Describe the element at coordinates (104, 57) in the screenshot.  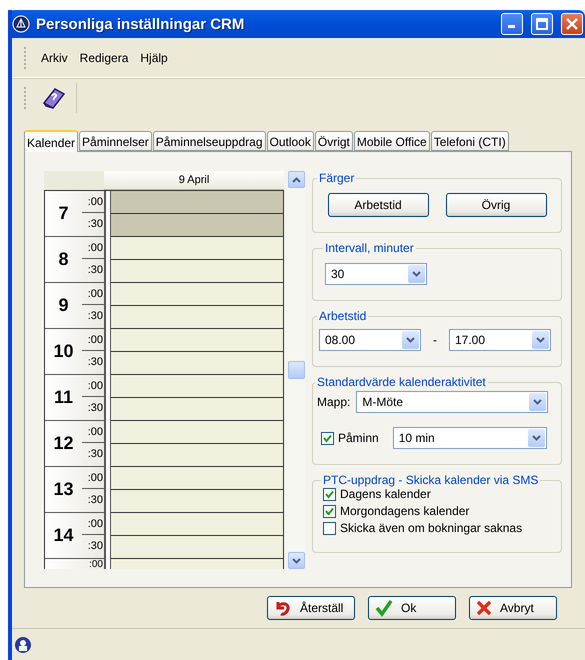
I see `menu-item: Redigera` at that location.